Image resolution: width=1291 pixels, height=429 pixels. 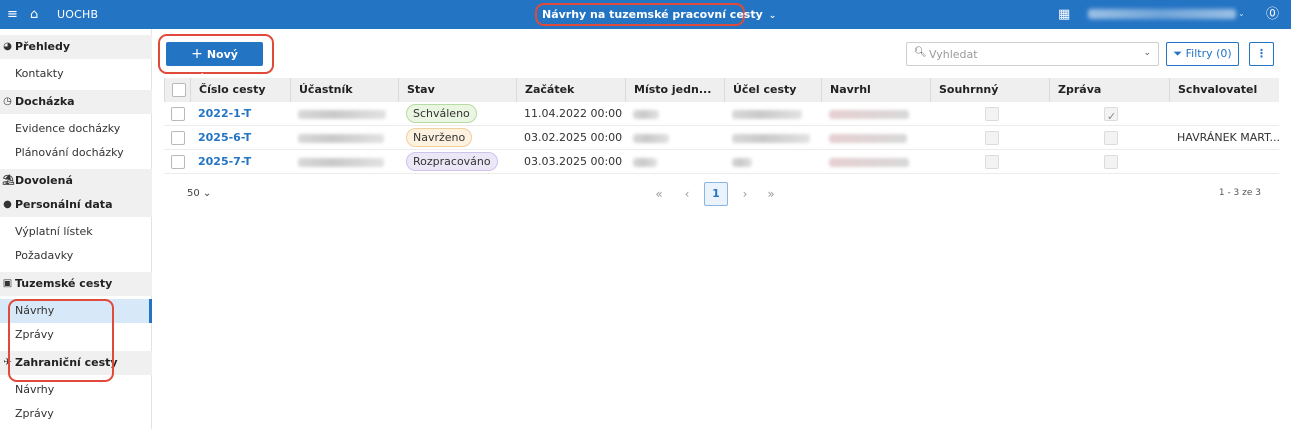 I want to click on search-box: 🔍︎ ⌄, so click(x=1032, y=54).